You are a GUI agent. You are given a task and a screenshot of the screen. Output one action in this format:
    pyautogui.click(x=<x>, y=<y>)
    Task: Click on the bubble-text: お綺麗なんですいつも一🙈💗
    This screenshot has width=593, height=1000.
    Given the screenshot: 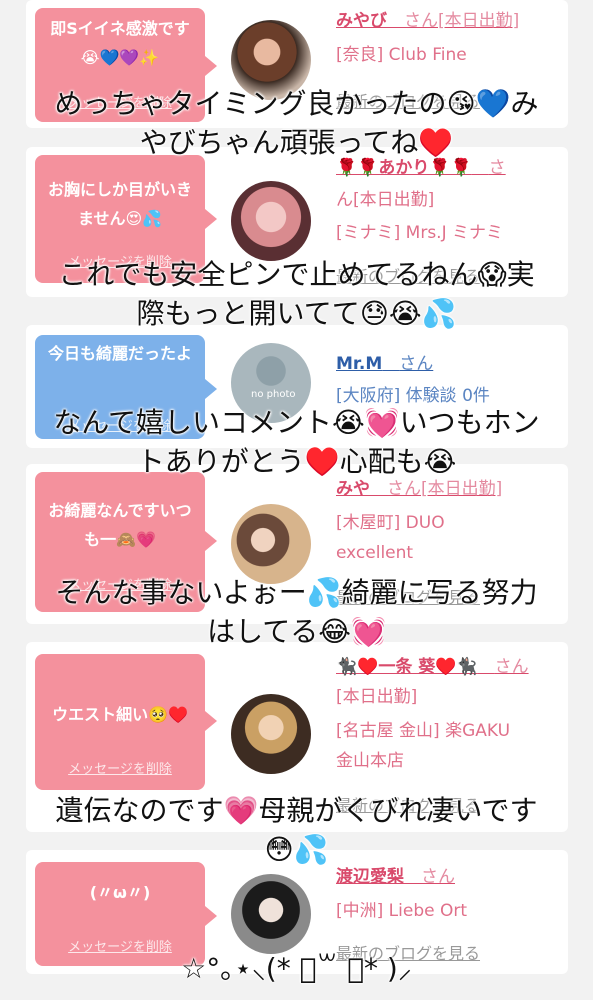 What is the action you would take?
    pyautogui.click(x=120, y=525)
    